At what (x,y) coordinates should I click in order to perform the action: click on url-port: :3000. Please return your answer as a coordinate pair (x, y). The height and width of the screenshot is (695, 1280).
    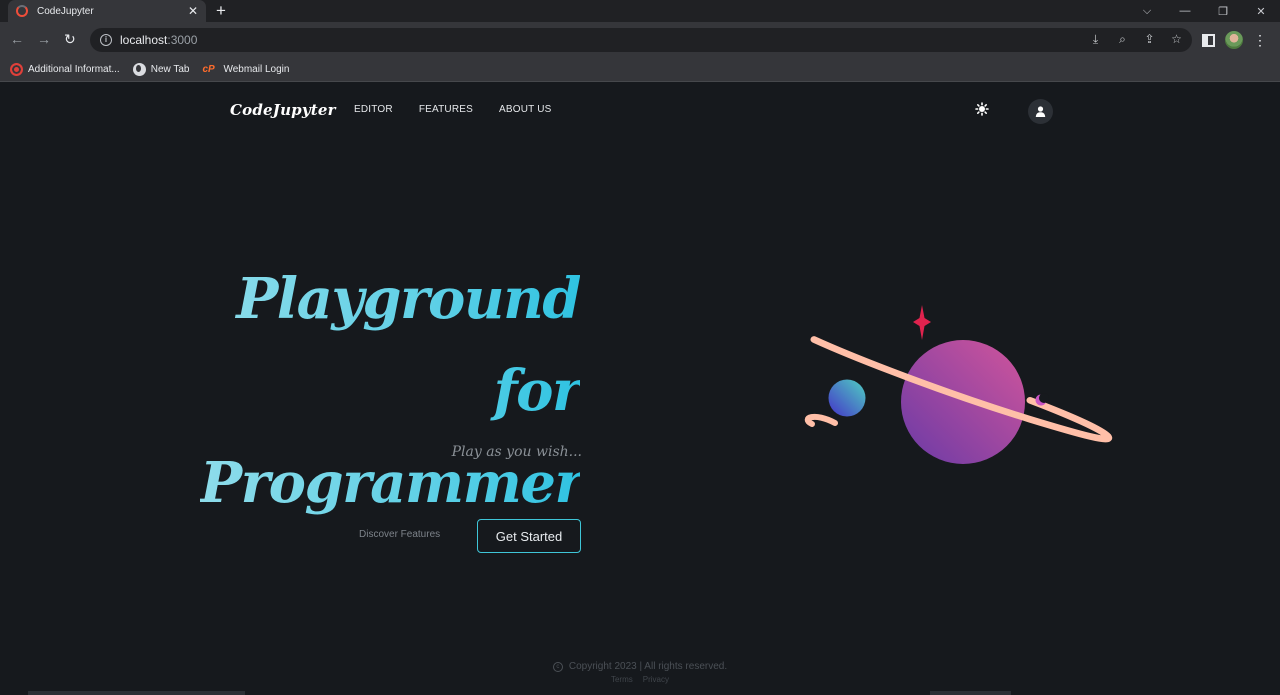
    Looking at the image, I should click on (182, 40).